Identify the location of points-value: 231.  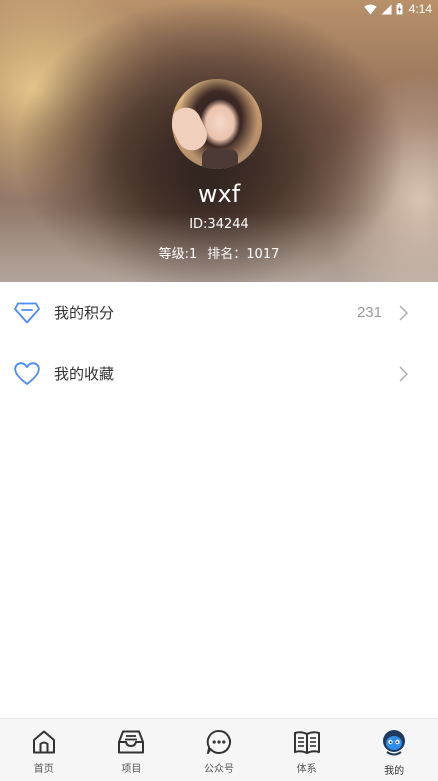
(369, 312).